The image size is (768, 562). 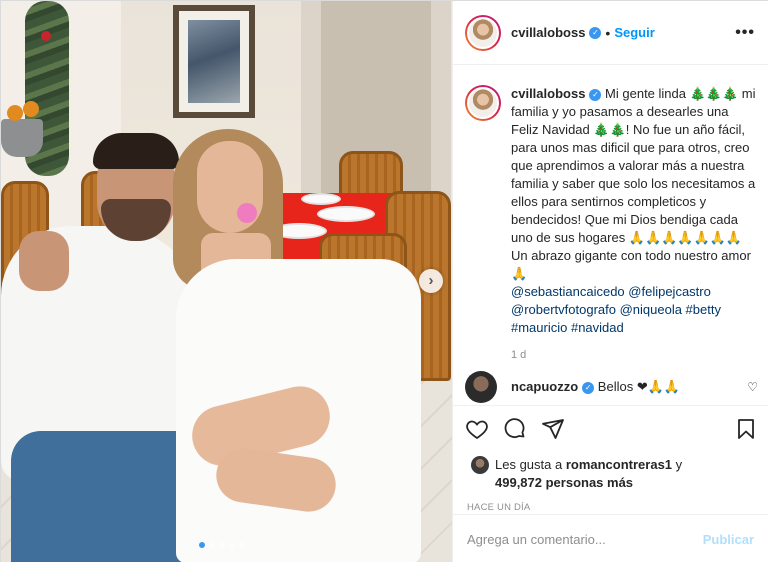 What do you see at coordinates (745, 33) in the screenshot?
I see `more-options-icon: •••` at bounding box center [745, 33].